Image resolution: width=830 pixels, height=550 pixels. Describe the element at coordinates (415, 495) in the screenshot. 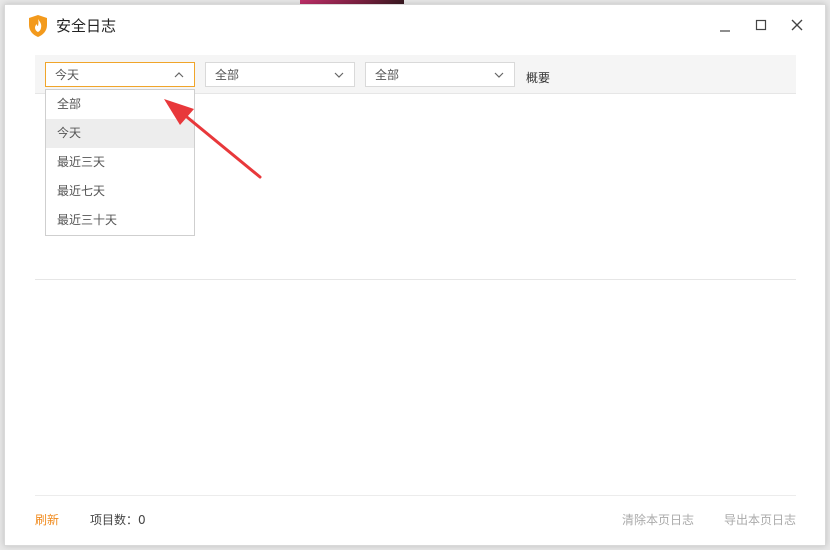

I see `footer-divider` at that location.